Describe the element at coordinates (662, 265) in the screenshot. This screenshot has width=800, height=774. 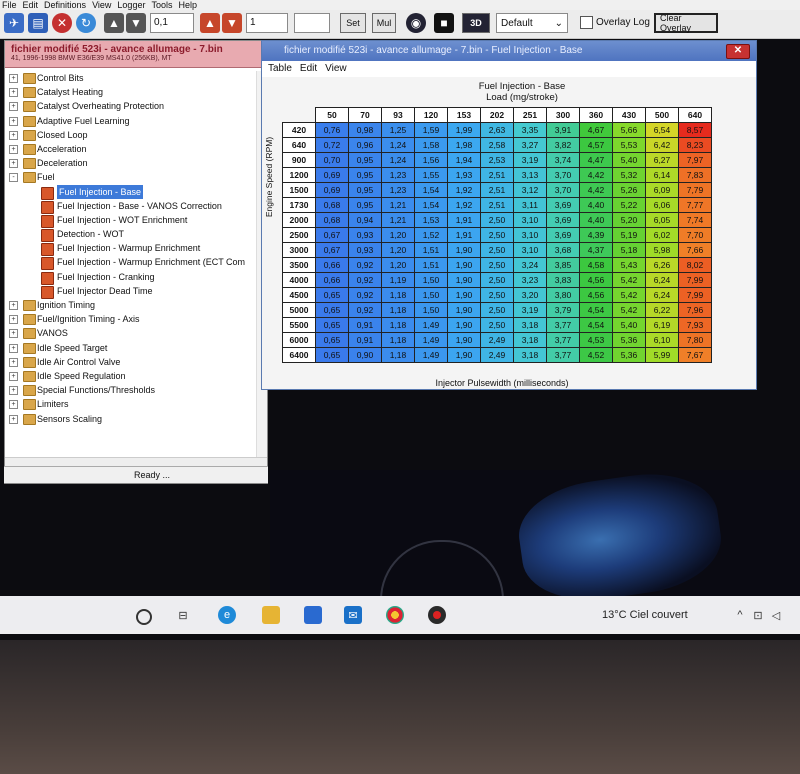
I see `table-cell: 6,26` at that location.